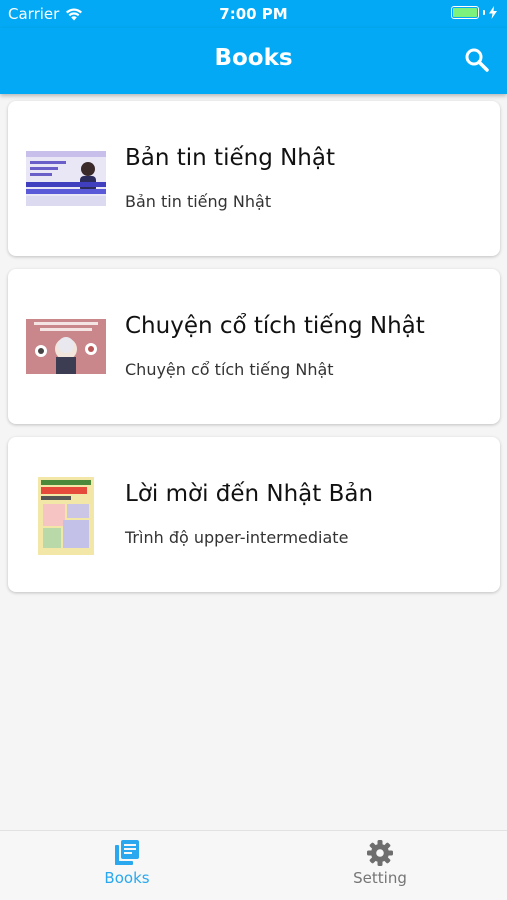 The width and height of the screenshot is (507, 900). What do you see at coordinates (253, 58) in the screenshot?
I see `page-title: Books` at bounding box center [253, 58].